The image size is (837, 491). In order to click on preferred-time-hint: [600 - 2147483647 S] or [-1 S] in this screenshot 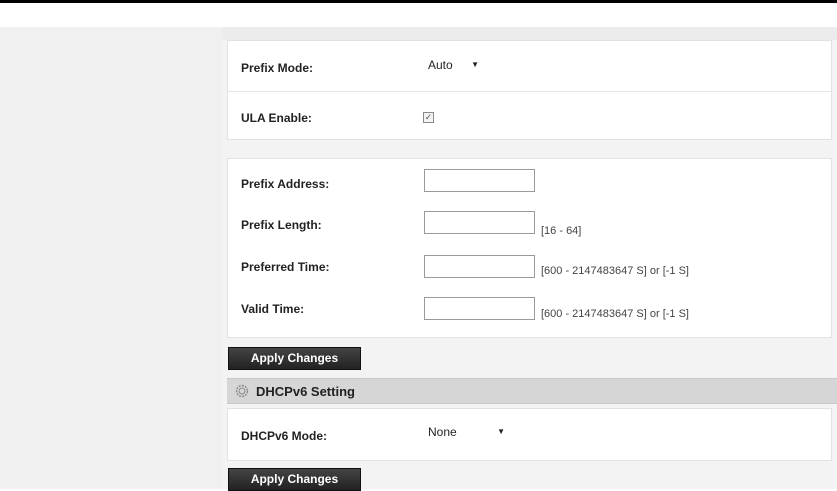, I will do `click(615, 271)`.